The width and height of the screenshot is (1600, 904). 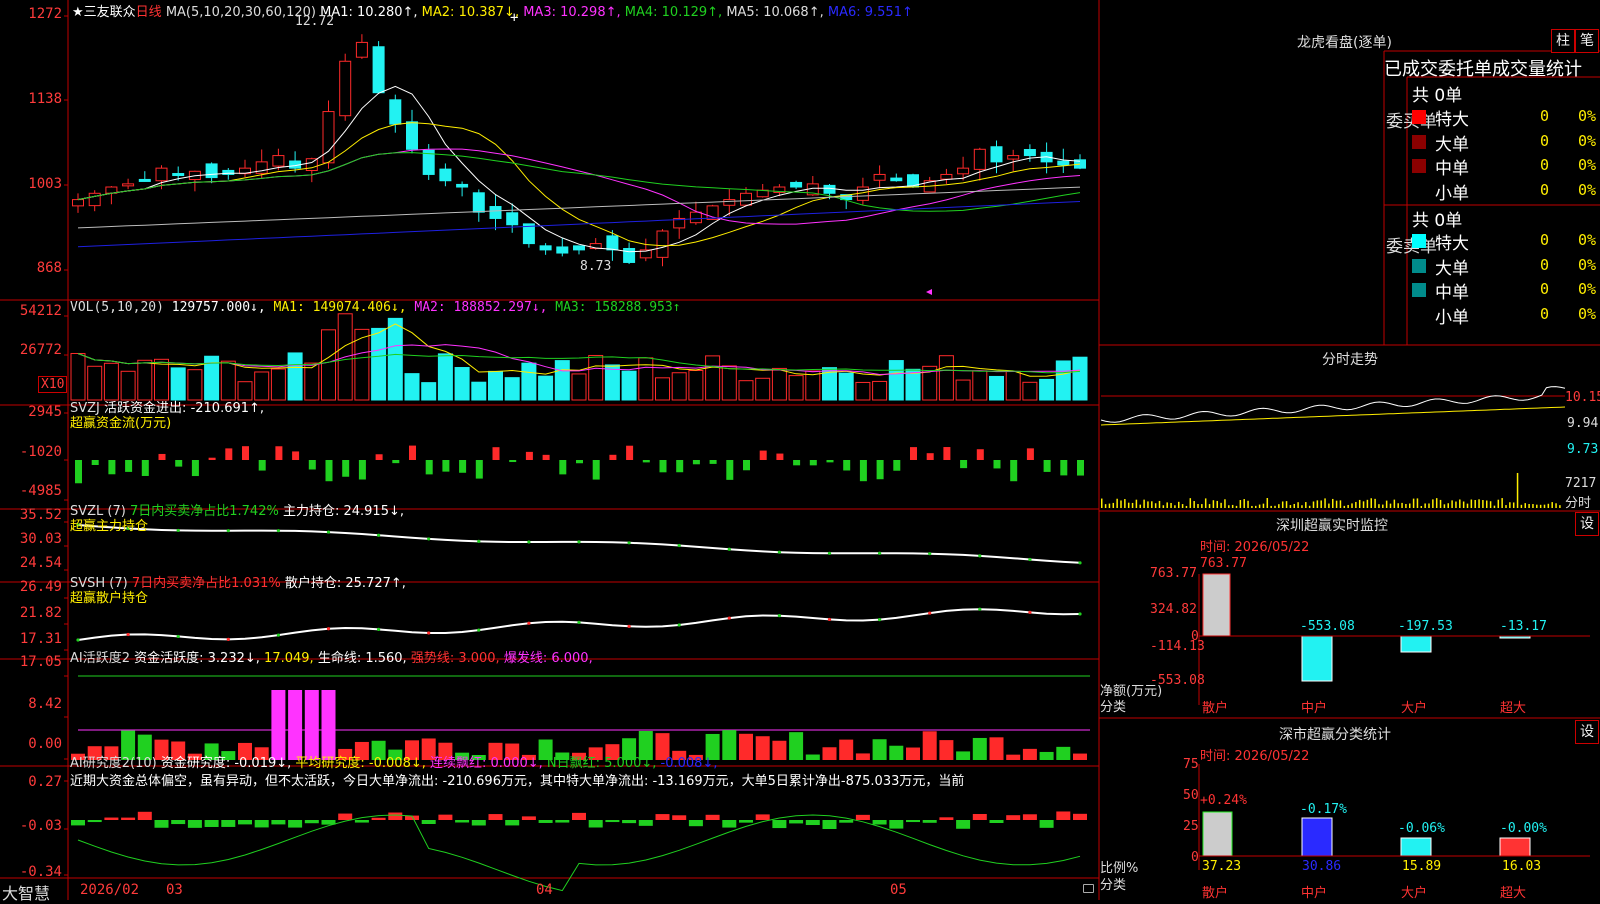 I want to click on bar-mode-button: 柱, so click(x=1563, y=41).